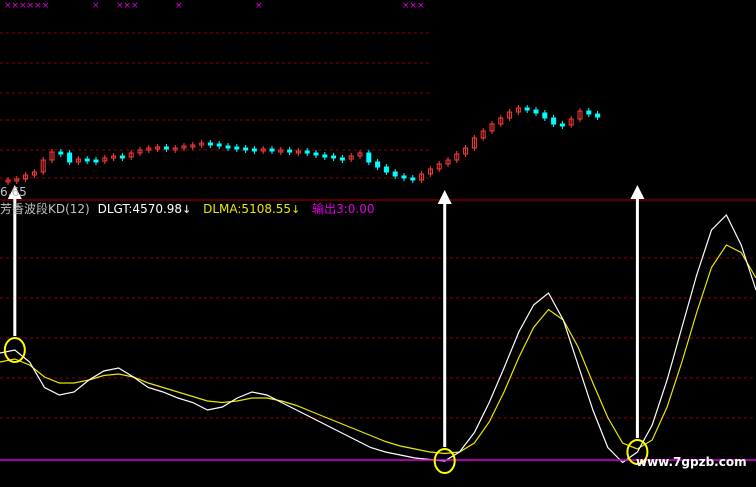 The image size is (756, 487). What do you see at coordinates (691, 462) in the screenshot?
I see `site-watermark: www.7gpzb.com` at bounding box center [691, 462].